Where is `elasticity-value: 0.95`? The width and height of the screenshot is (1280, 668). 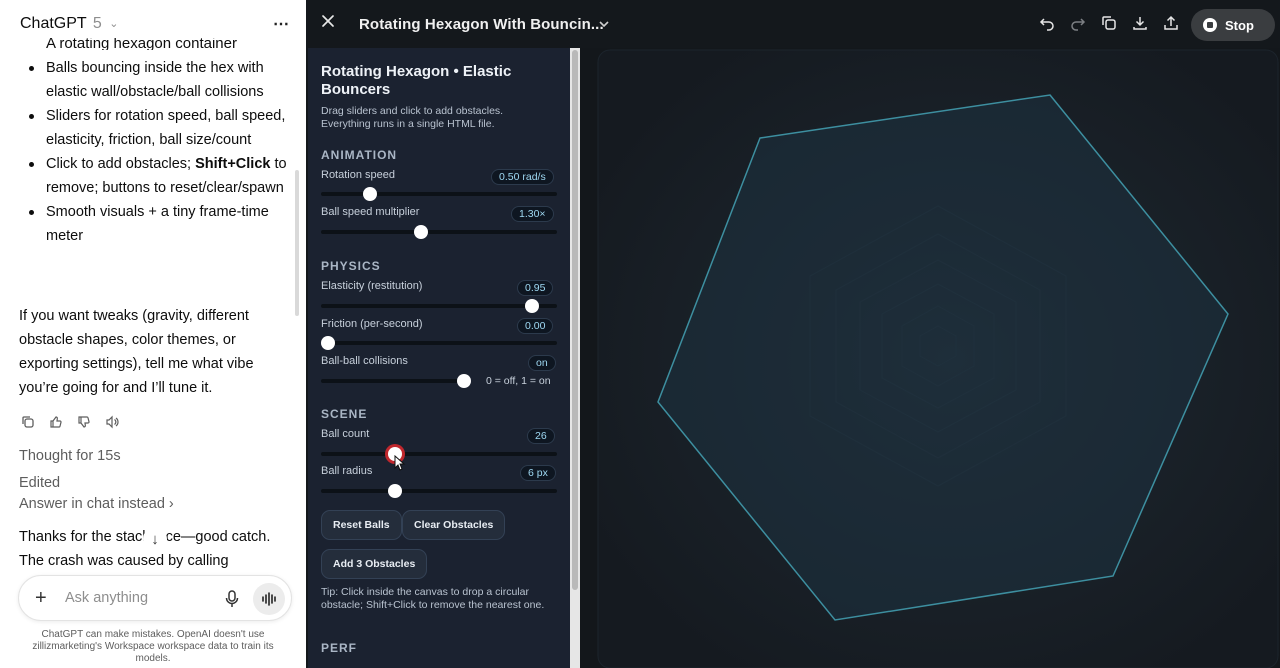
elasticity-value: 0.95 is located at coordinates (535, 288).